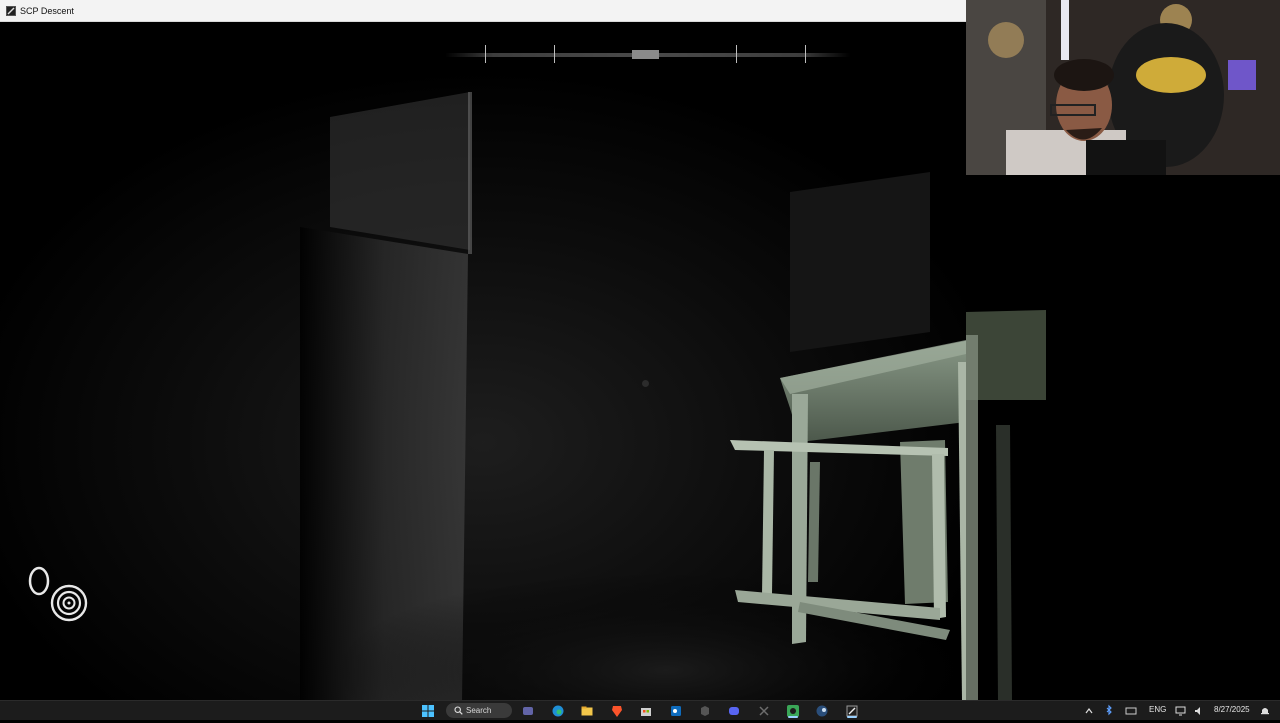 The height and width of the screenshot is (723, 1280). I want to click on search-icon, so click(458, 711).